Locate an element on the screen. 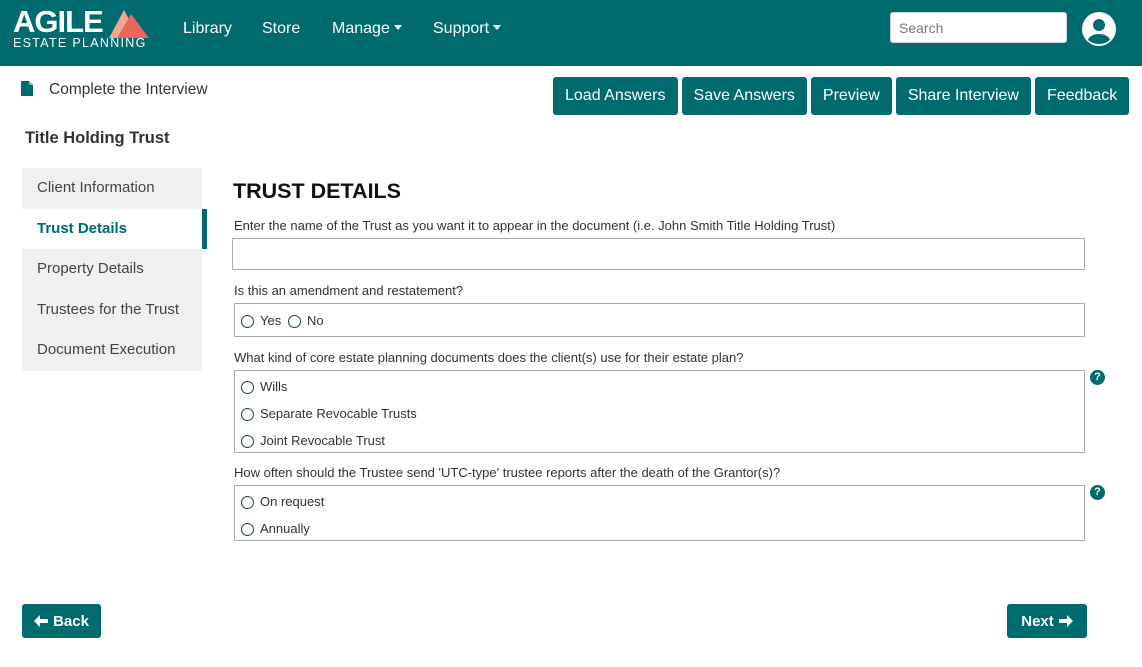 This screenshot has width=1142, height=667. search-input is located at coordinates (978, 27).